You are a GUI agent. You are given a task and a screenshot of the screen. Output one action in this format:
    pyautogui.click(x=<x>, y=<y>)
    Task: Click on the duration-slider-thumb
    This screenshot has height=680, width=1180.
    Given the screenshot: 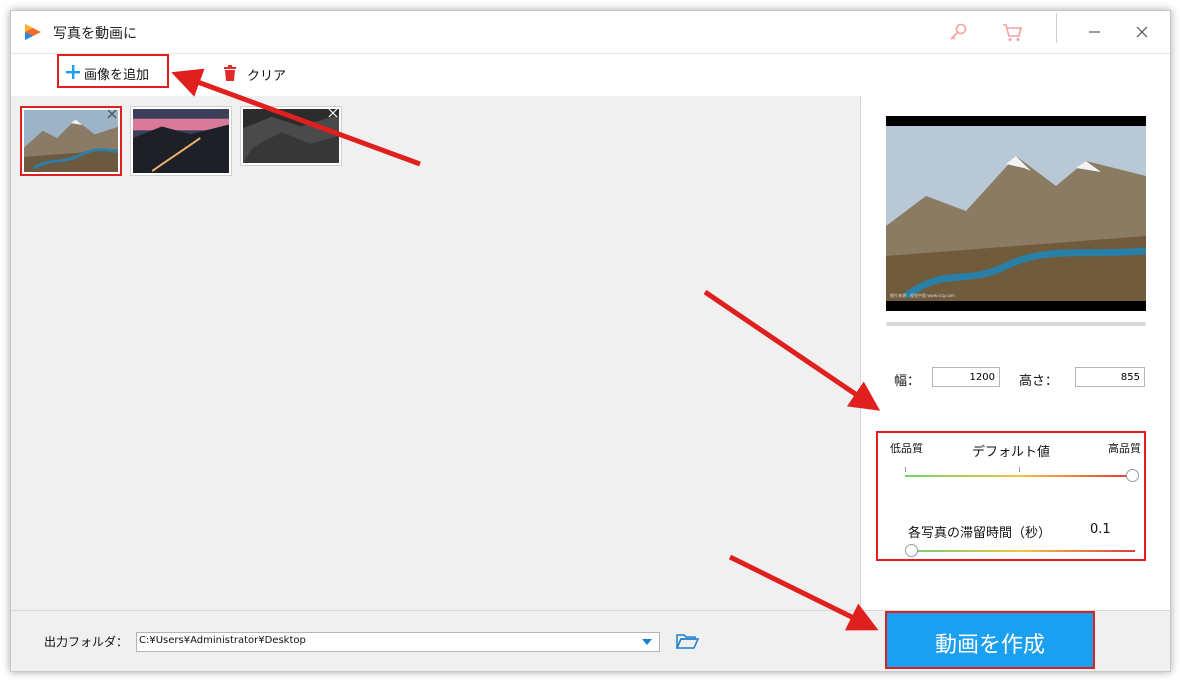 What is the action you would take?
    pyautogui.click(x=911, y=550)
    